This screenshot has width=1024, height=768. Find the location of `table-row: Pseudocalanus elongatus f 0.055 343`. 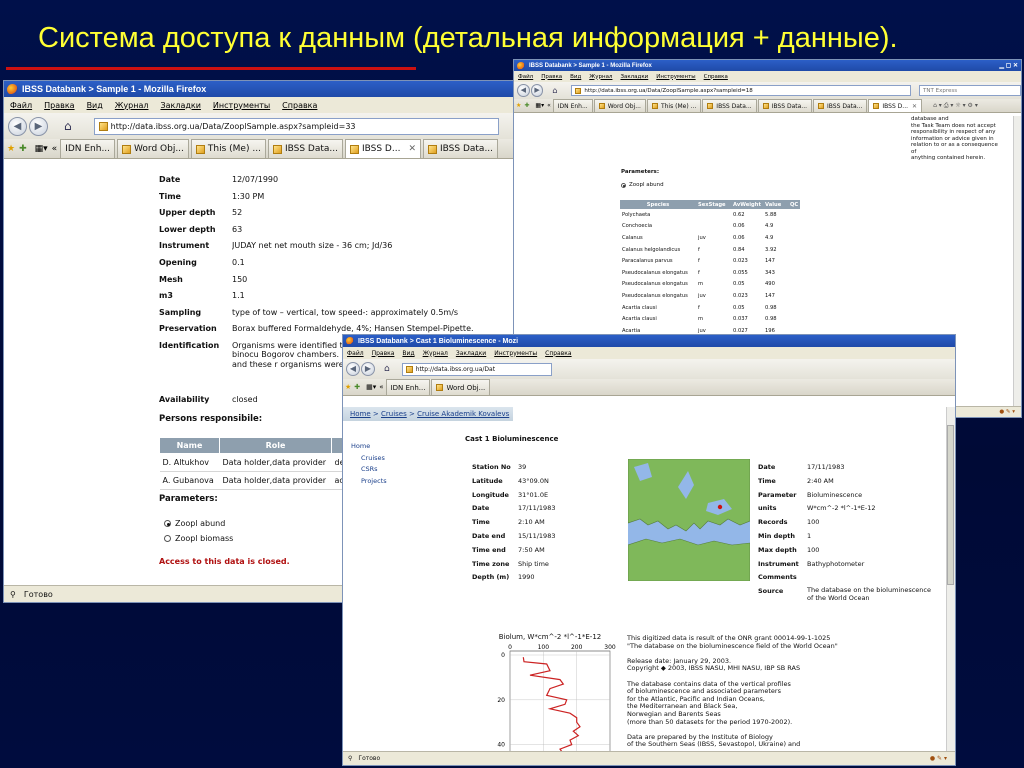

table-row: Pseudocalanus elongatus f 0.055 343 is located at coordinates (698, 272).